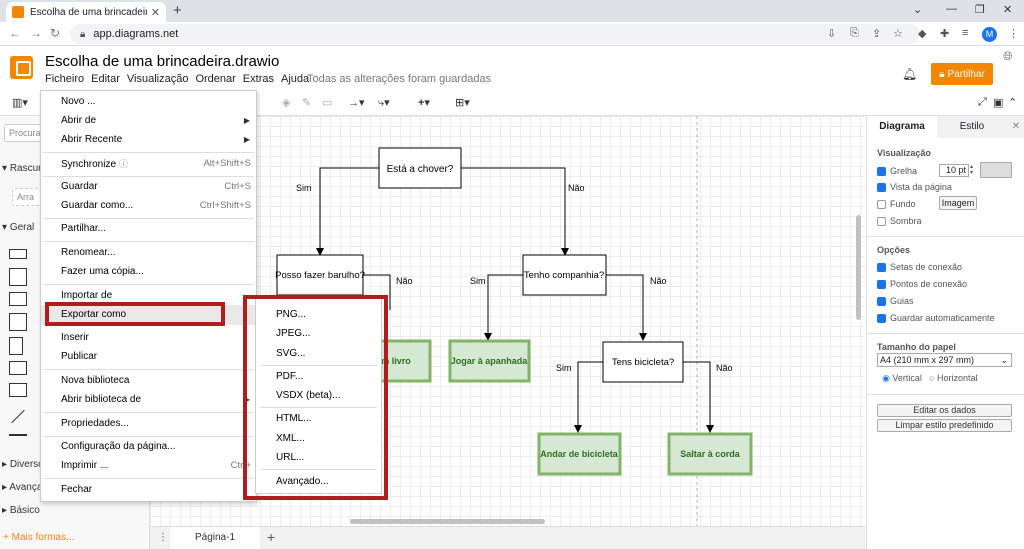 This screenshot has width=1024, height=549. I want to click on help-icon: ⓘ, so click(123, 164).